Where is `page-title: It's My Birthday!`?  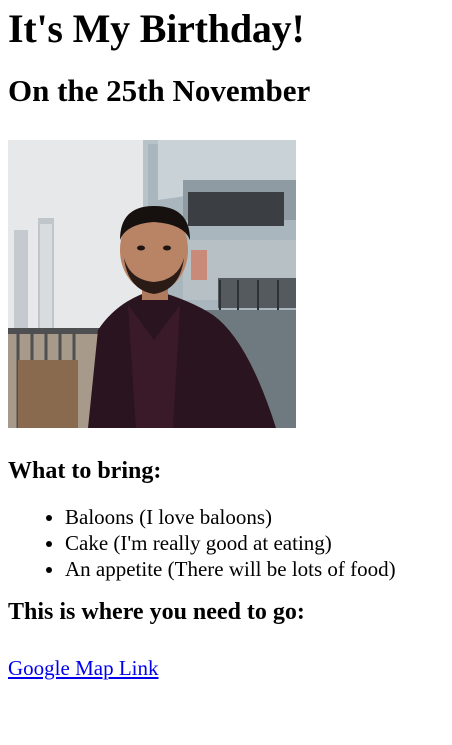
page-title: It's My Birthday! is located at coordinates (156, 28).